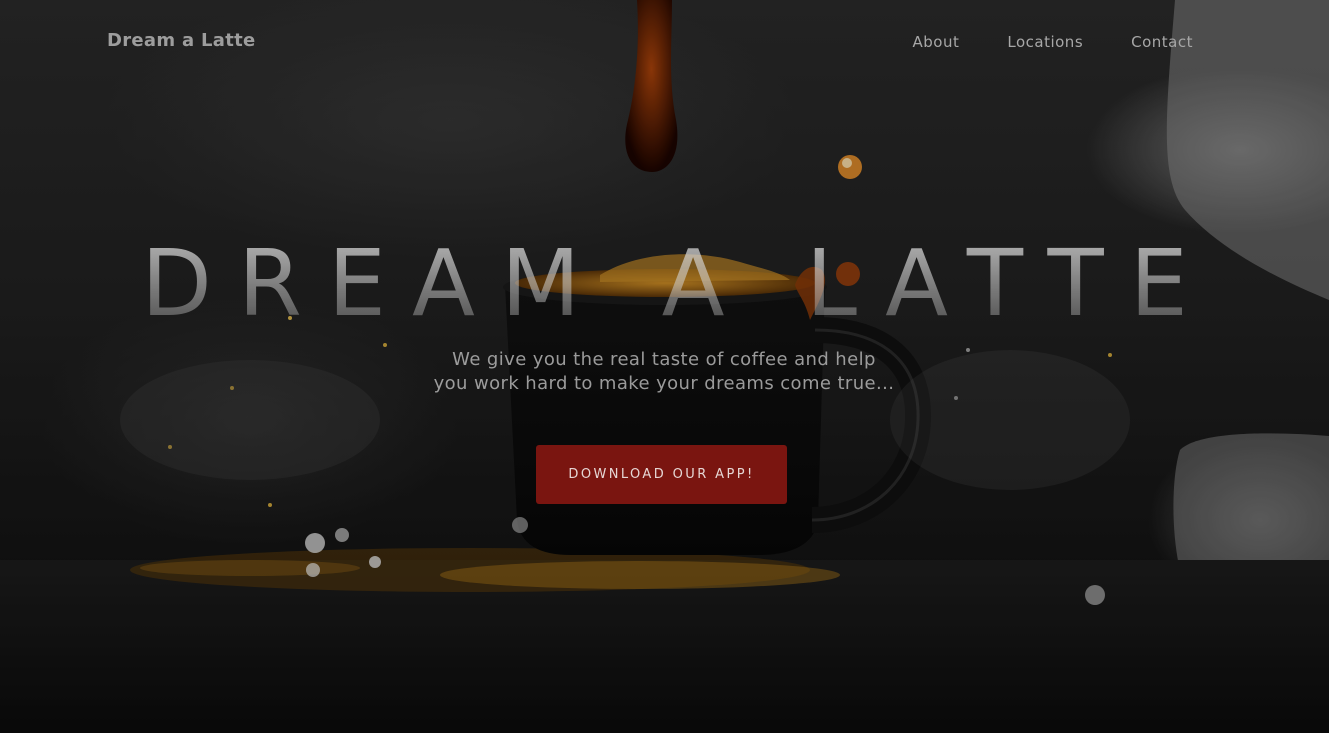  Describe the element at coordinates (664, 284) in the screenshot. I see `hero-title: DREAM A LATTE` at that location.